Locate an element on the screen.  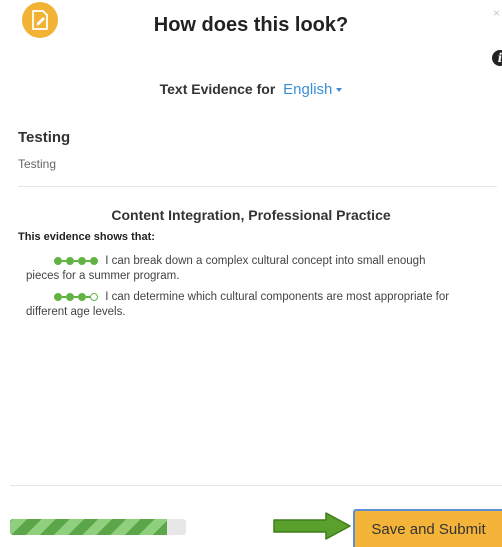
evidence-language-row: Text Evidence for English is located at coordinates (251, 89).